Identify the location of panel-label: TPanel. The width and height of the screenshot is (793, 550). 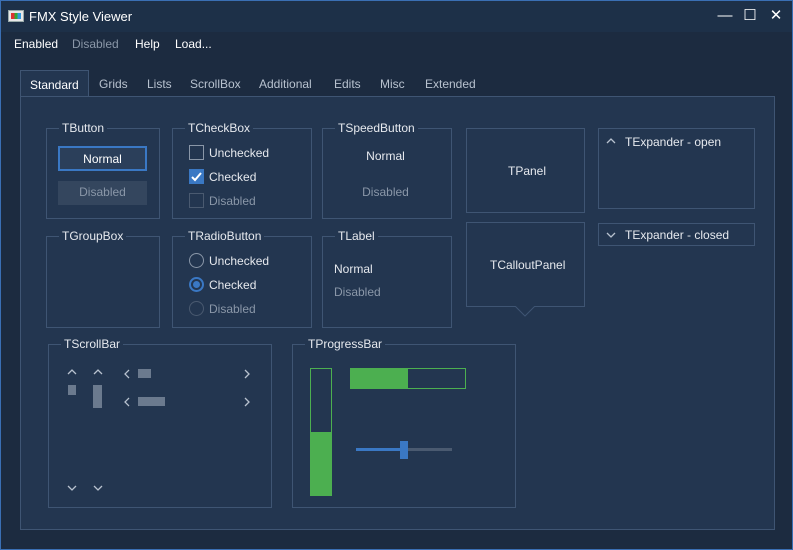
(527, 171).